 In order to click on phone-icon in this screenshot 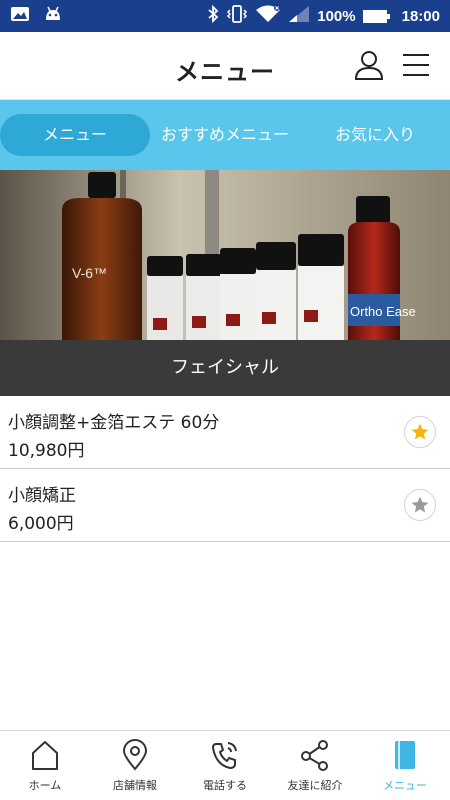, I will do `click(225, 755)`.